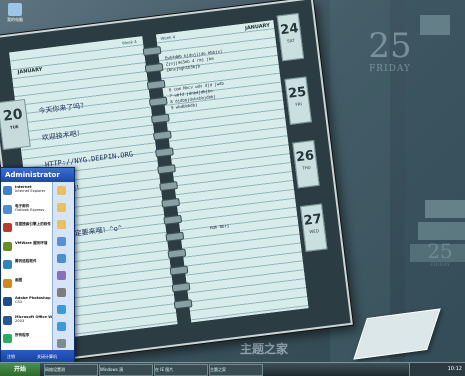 Image resolution: width=465 pixels, height=376 pixels. I want to click on right-month: JANUARY, so click(257, 27).